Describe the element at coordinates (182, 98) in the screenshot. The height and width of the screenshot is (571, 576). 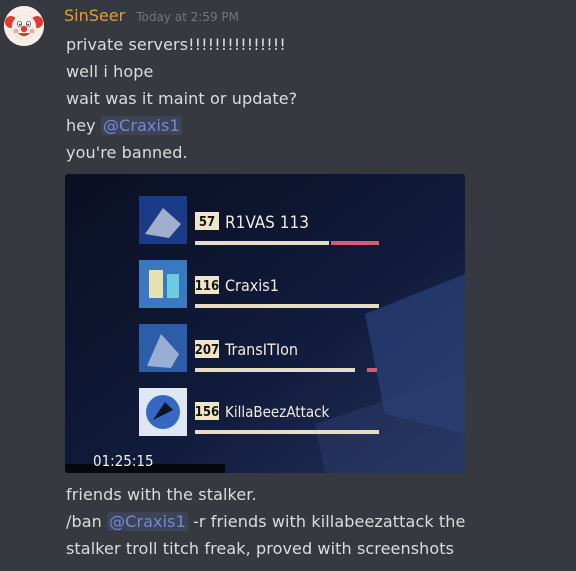
I see `message-line: wait was it maint or update?` at that location.